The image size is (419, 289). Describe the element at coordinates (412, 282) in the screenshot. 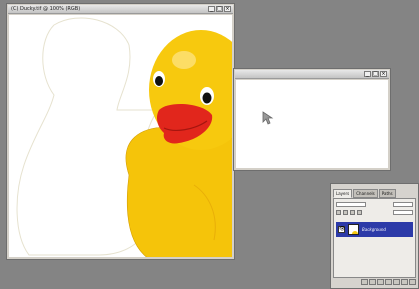

I see `trash-icon` at that location.